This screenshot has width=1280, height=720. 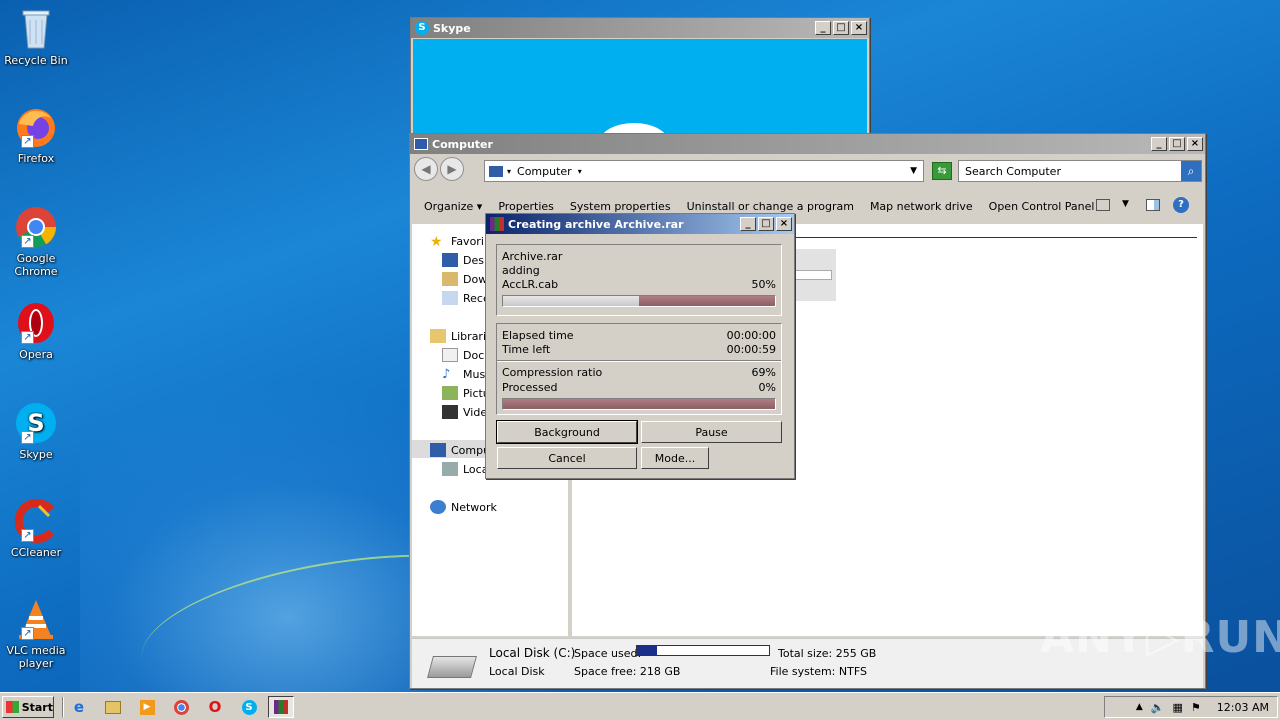 What do you see at coordinates (113, 707) in the screenshot?
I see `taskbar-explorer-icon` at bounding box center [113, 707].